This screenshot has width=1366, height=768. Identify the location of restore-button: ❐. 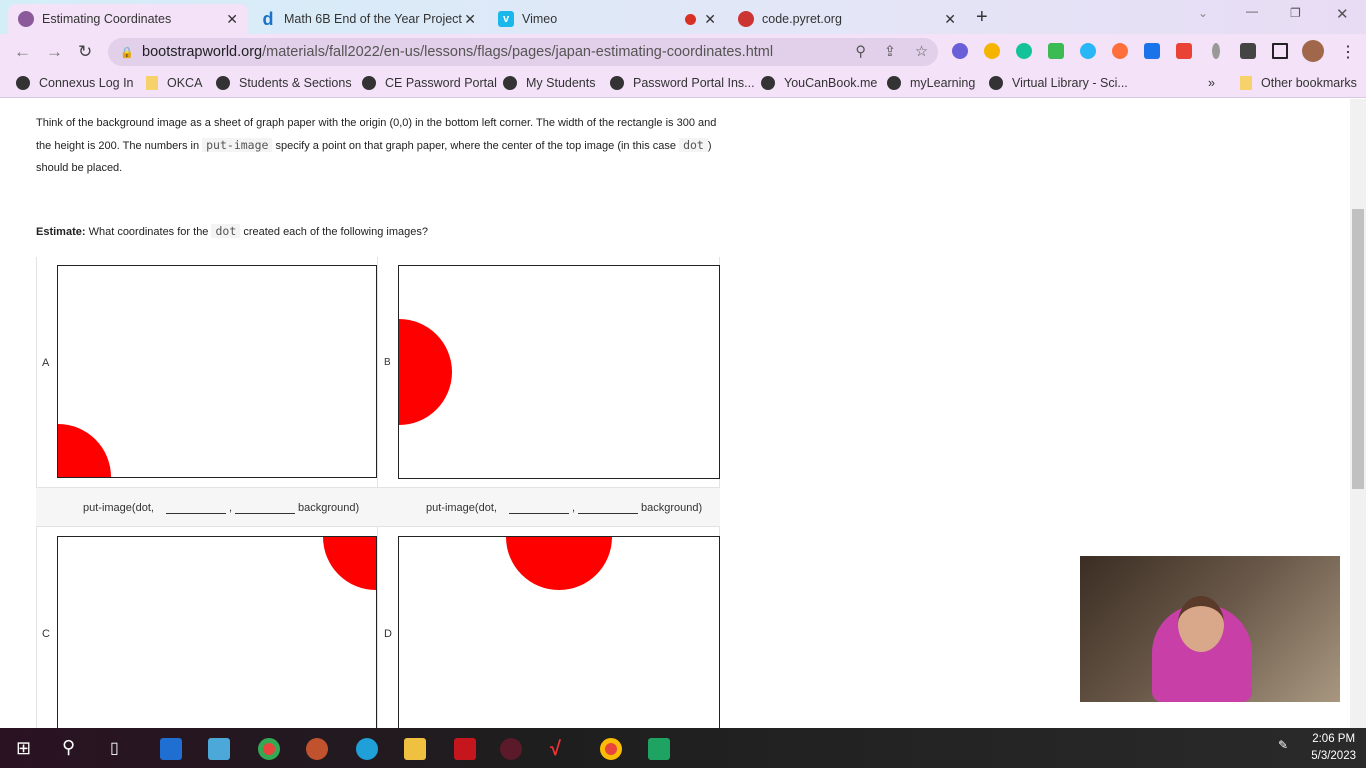
(1295, 13).